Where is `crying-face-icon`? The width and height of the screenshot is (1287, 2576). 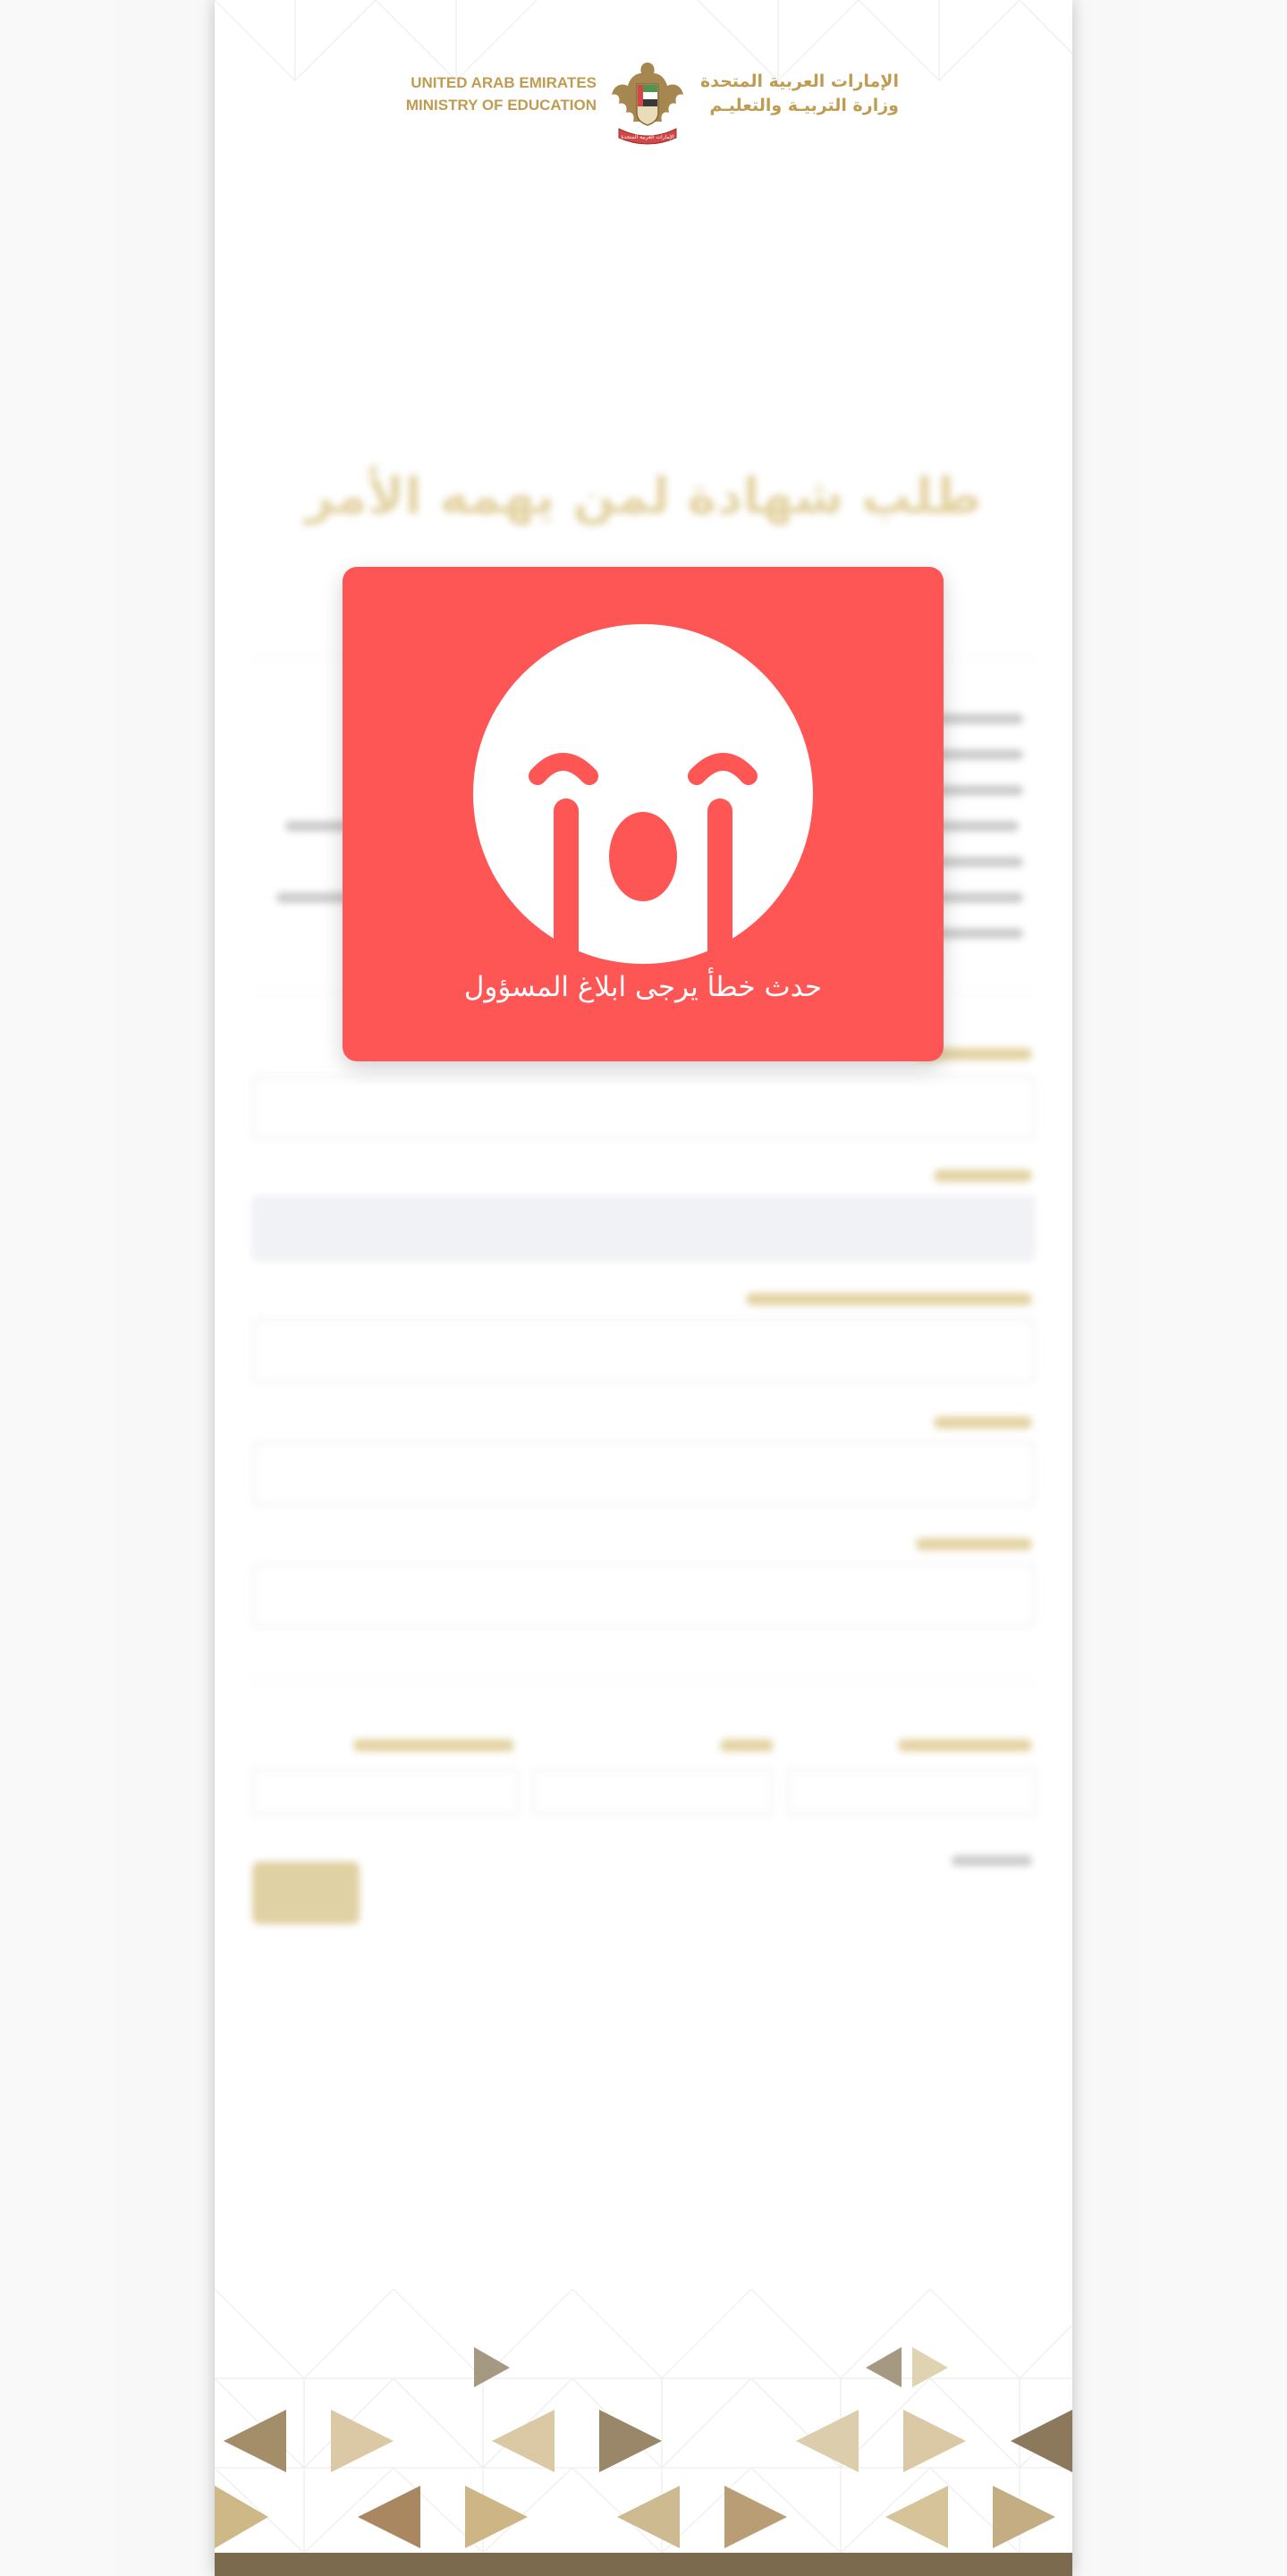
crying-face-icon is located at coordinates (643, 794).